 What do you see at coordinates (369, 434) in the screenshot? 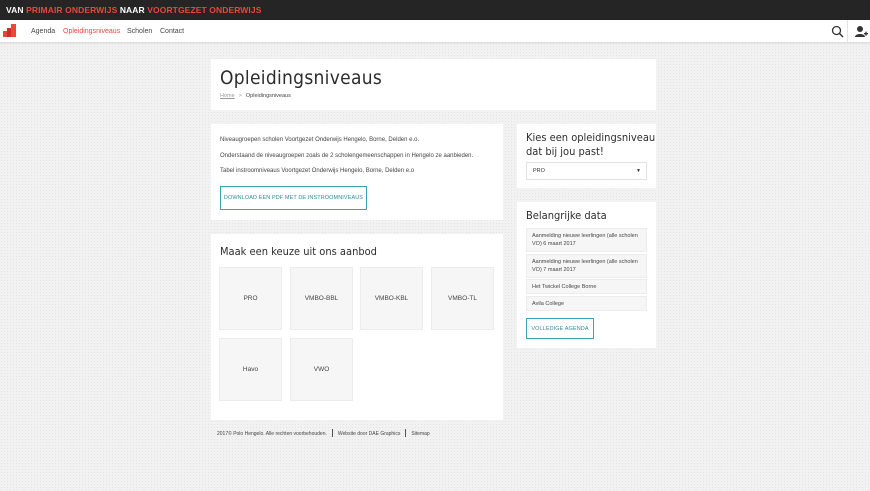
I see `footer-credit-link: Website door DAE Graphics` at bounding box center [369, 434].